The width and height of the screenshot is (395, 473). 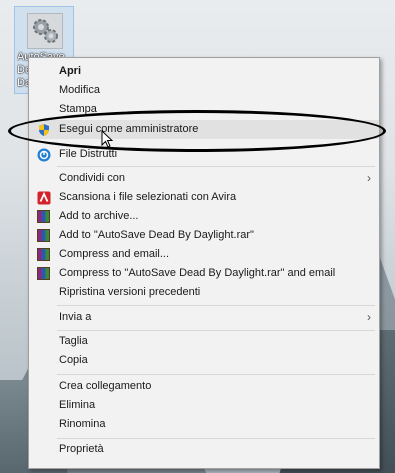 I want to click on menu-item-label: Esegui come amministratore, so click(x=129, y=129).